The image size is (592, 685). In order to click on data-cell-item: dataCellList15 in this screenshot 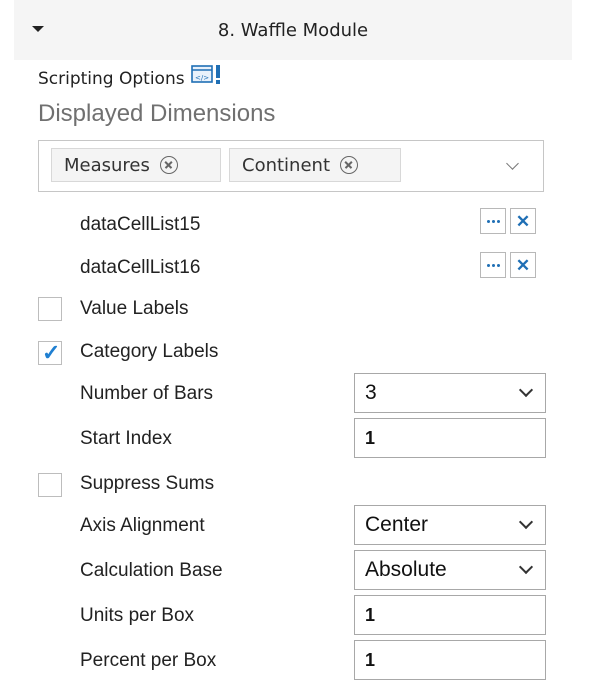, I will do `click(140, 224)`.